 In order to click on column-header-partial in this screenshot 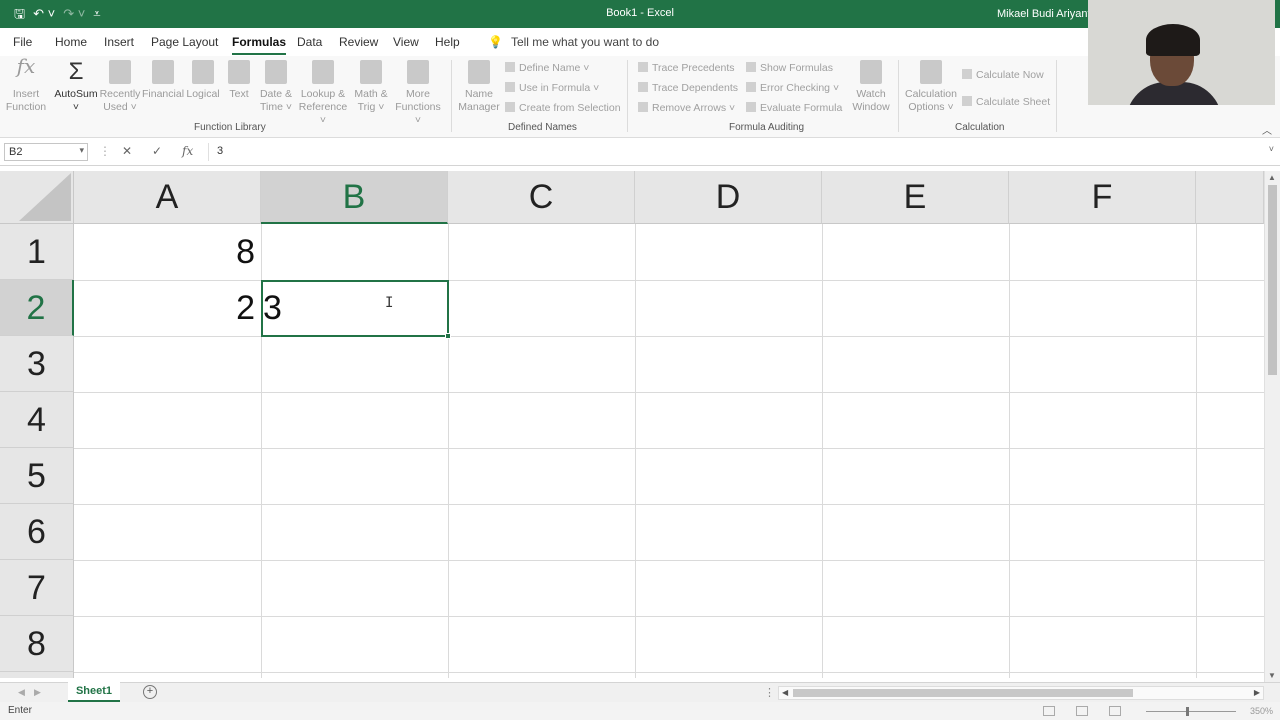, I will do `click(1230, 197)`.